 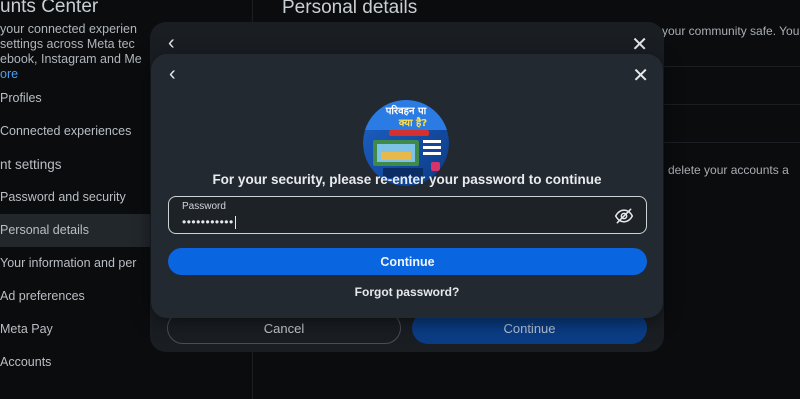 I want to click on deactivation-text: delete your accounts a, so click(x=728, y=170).